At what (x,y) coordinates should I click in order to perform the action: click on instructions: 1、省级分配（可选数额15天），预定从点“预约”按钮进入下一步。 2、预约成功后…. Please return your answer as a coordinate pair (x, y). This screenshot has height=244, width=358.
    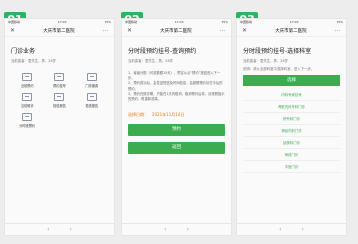
    Looking at the image, I should click on (176, 86).